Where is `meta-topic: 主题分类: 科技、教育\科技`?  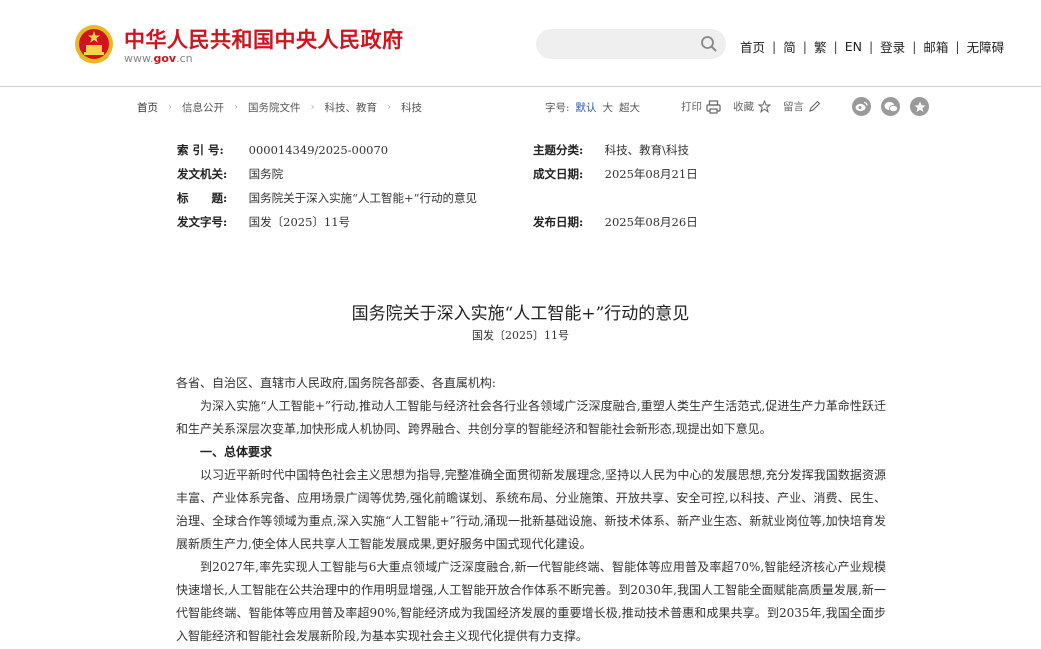 meta-topic: 主题分类: 科技、教育\科技 is located at coordinates (611, 150).